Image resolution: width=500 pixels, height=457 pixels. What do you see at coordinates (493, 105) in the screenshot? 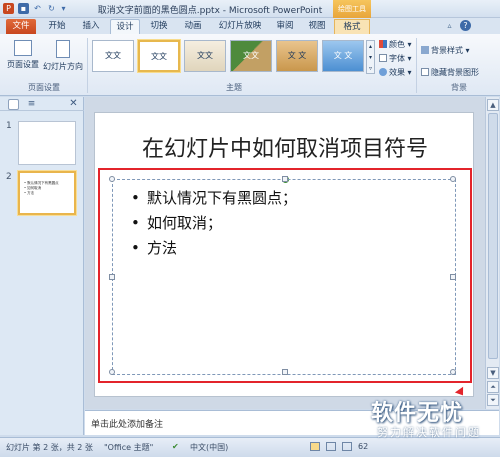
I see `scroll-up-icon: ▲` at bounding box center [493, 105].